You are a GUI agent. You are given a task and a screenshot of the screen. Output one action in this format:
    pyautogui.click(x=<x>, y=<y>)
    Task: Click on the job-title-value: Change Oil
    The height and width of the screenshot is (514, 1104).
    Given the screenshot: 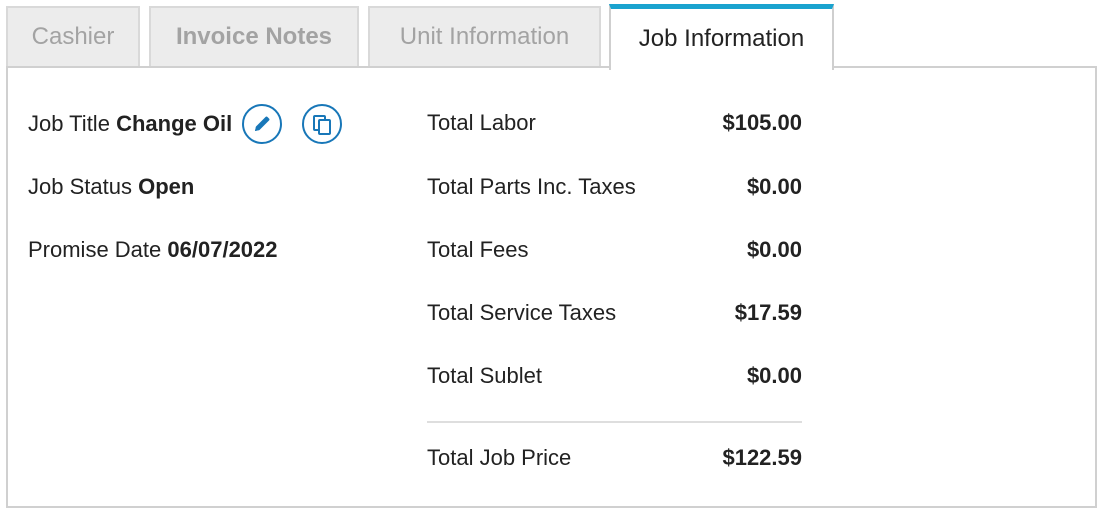 What is the action you would take?
    pyautogui.click(x=174, y=123)
    